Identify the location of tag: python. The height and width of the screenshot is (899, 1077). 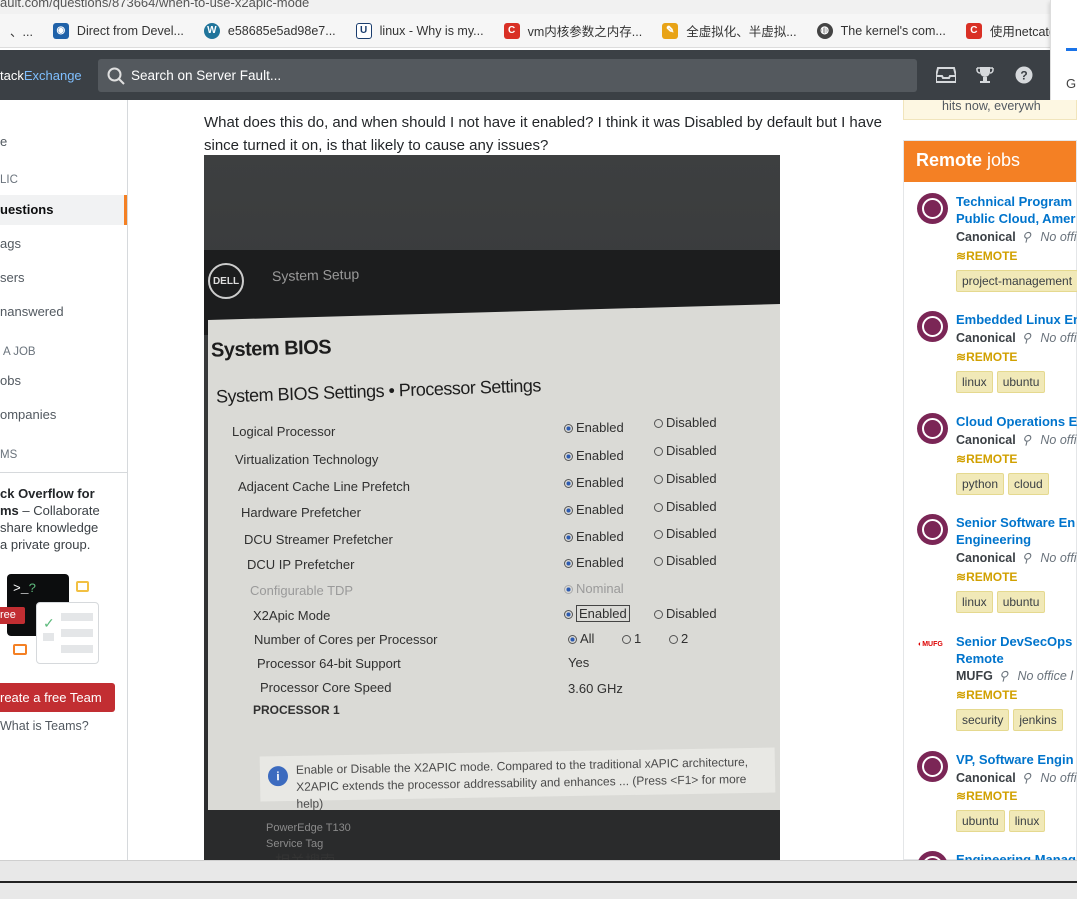
(980, 484).